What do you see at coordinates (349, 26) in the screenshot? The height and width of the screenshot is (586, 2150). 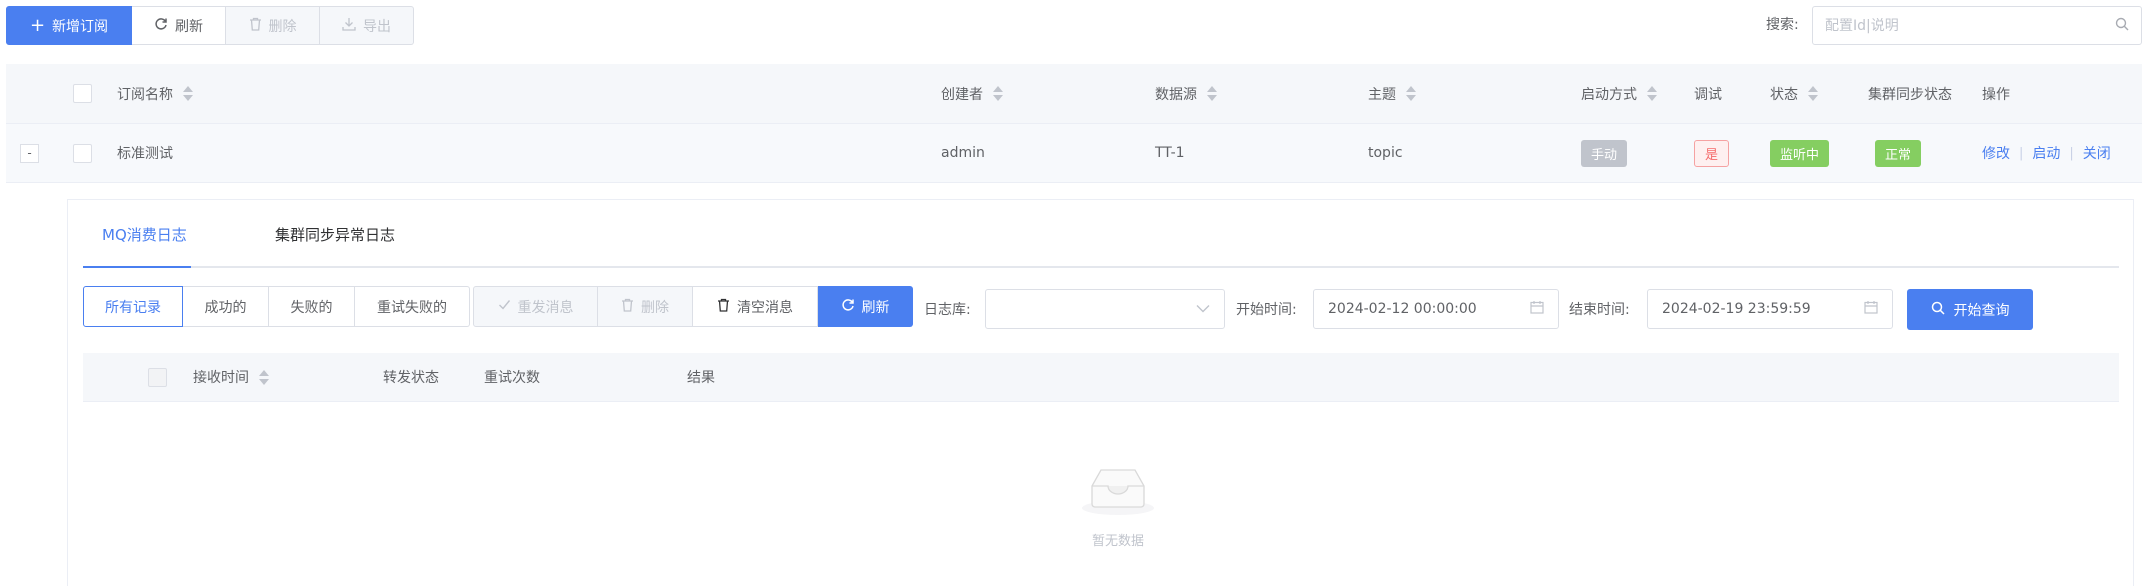 I see `download-icon` at bounding box center [349, 26].